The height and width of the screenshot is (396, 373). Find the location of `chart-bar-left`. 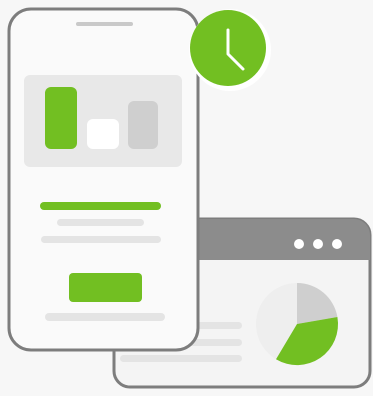

chart-bar-left is located at coordinates (61, 118).